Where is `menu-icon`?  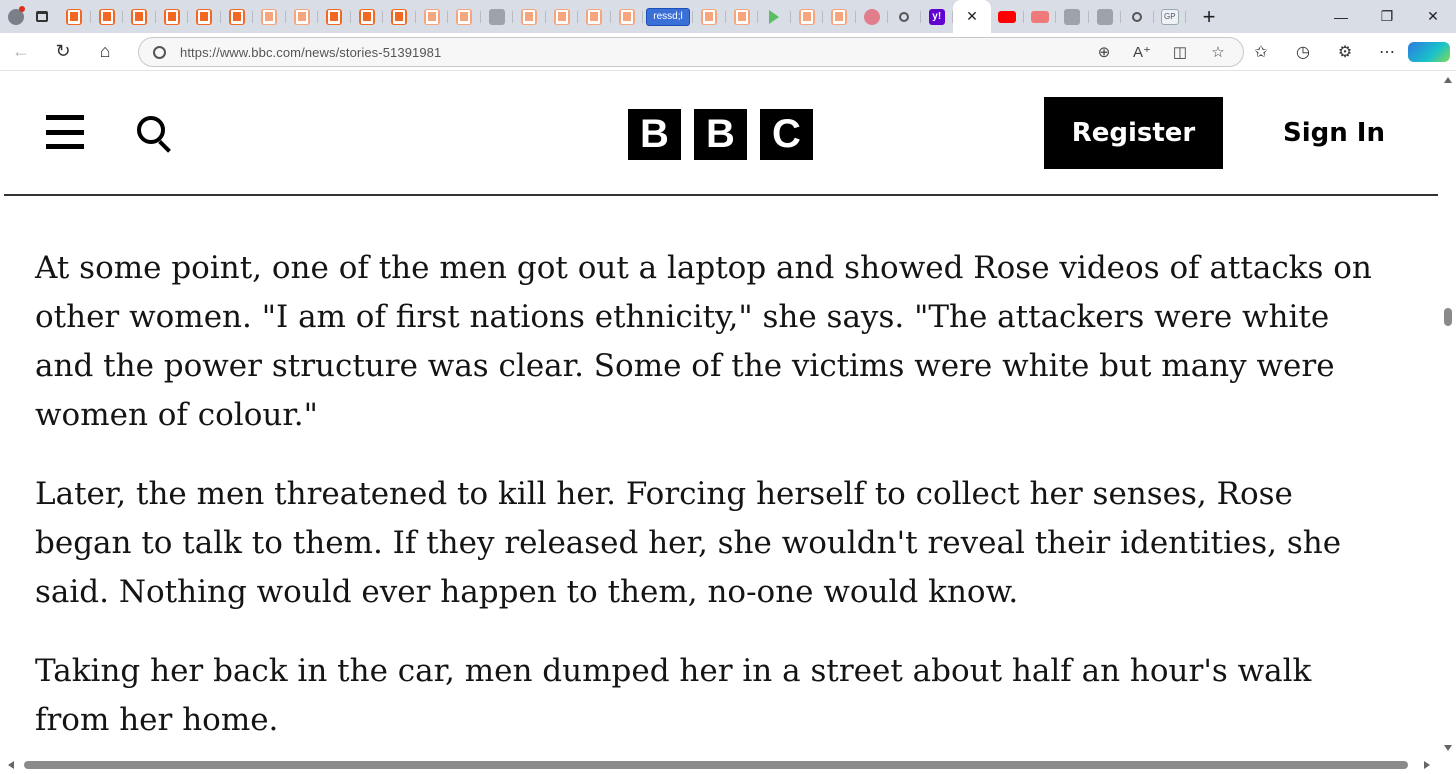
menu-icon is located at coordinates (65, 132).